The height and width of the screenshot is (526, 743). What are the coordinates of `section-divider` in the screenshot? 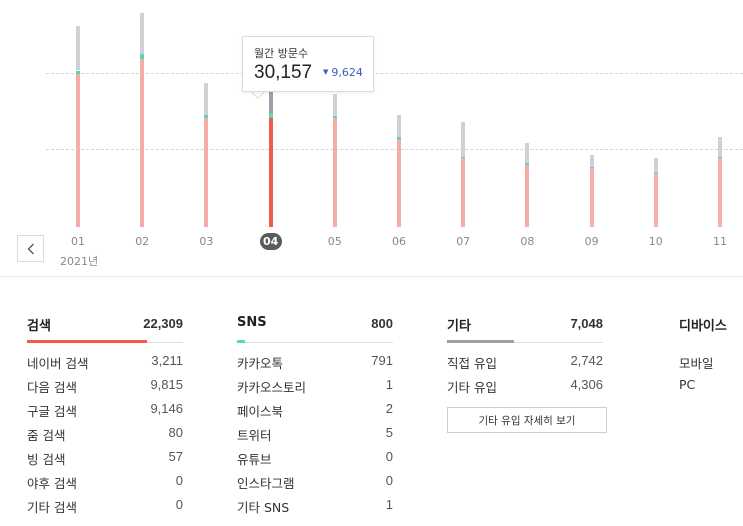 It's located at (371, 276).